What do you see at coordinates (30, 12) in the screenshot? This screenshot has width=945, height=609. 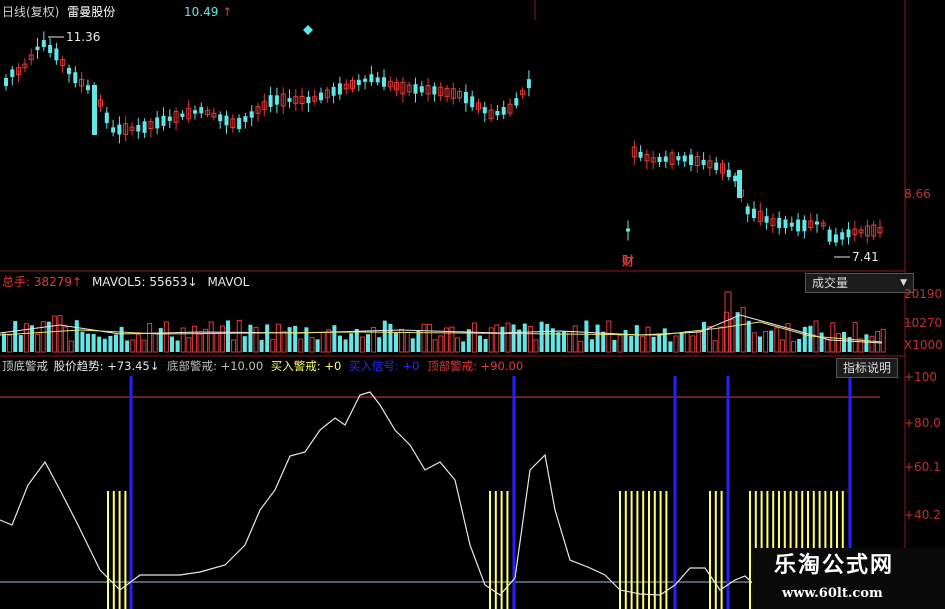 I see `period-label: 日线(复权)` at bounding box center [30, 12].